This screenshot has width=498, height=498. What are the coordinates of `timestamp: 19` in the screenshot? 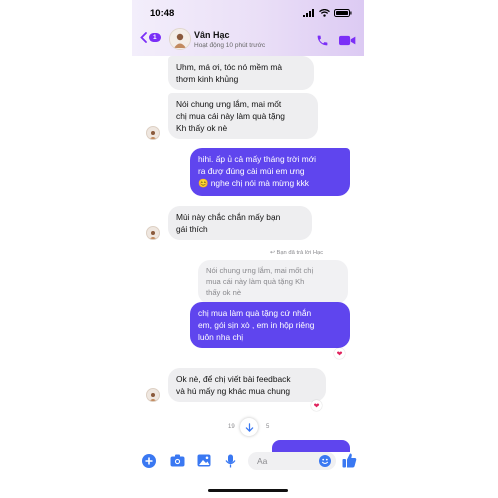 It's located at (231, 427).